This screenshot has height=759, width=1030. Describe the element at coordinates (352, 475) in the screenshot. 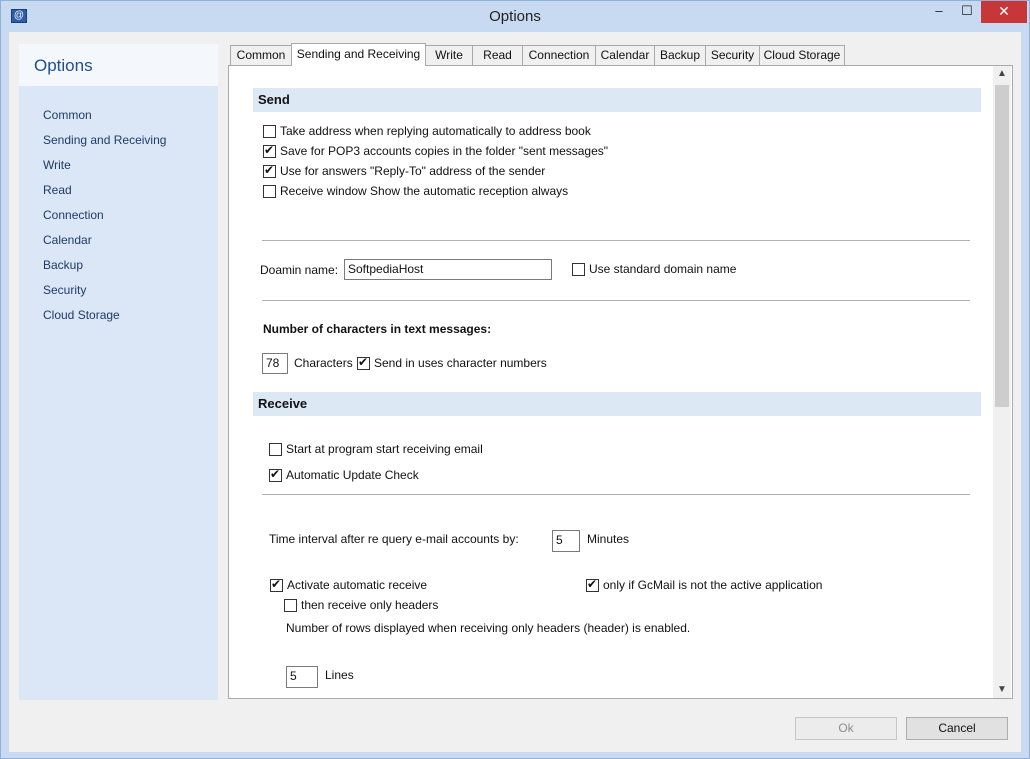

I see `update-check-label: Automatic Update Check` at that location.